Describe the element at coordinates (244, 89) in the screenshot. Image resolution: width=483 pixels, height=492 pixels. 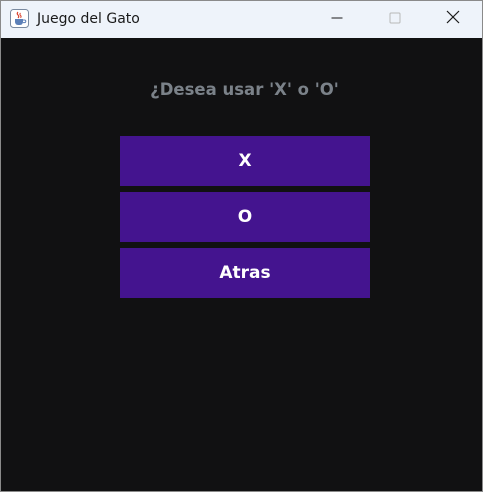
I see `choice-prompt: ¿Desea usar 'X' o 'O'` at that location.